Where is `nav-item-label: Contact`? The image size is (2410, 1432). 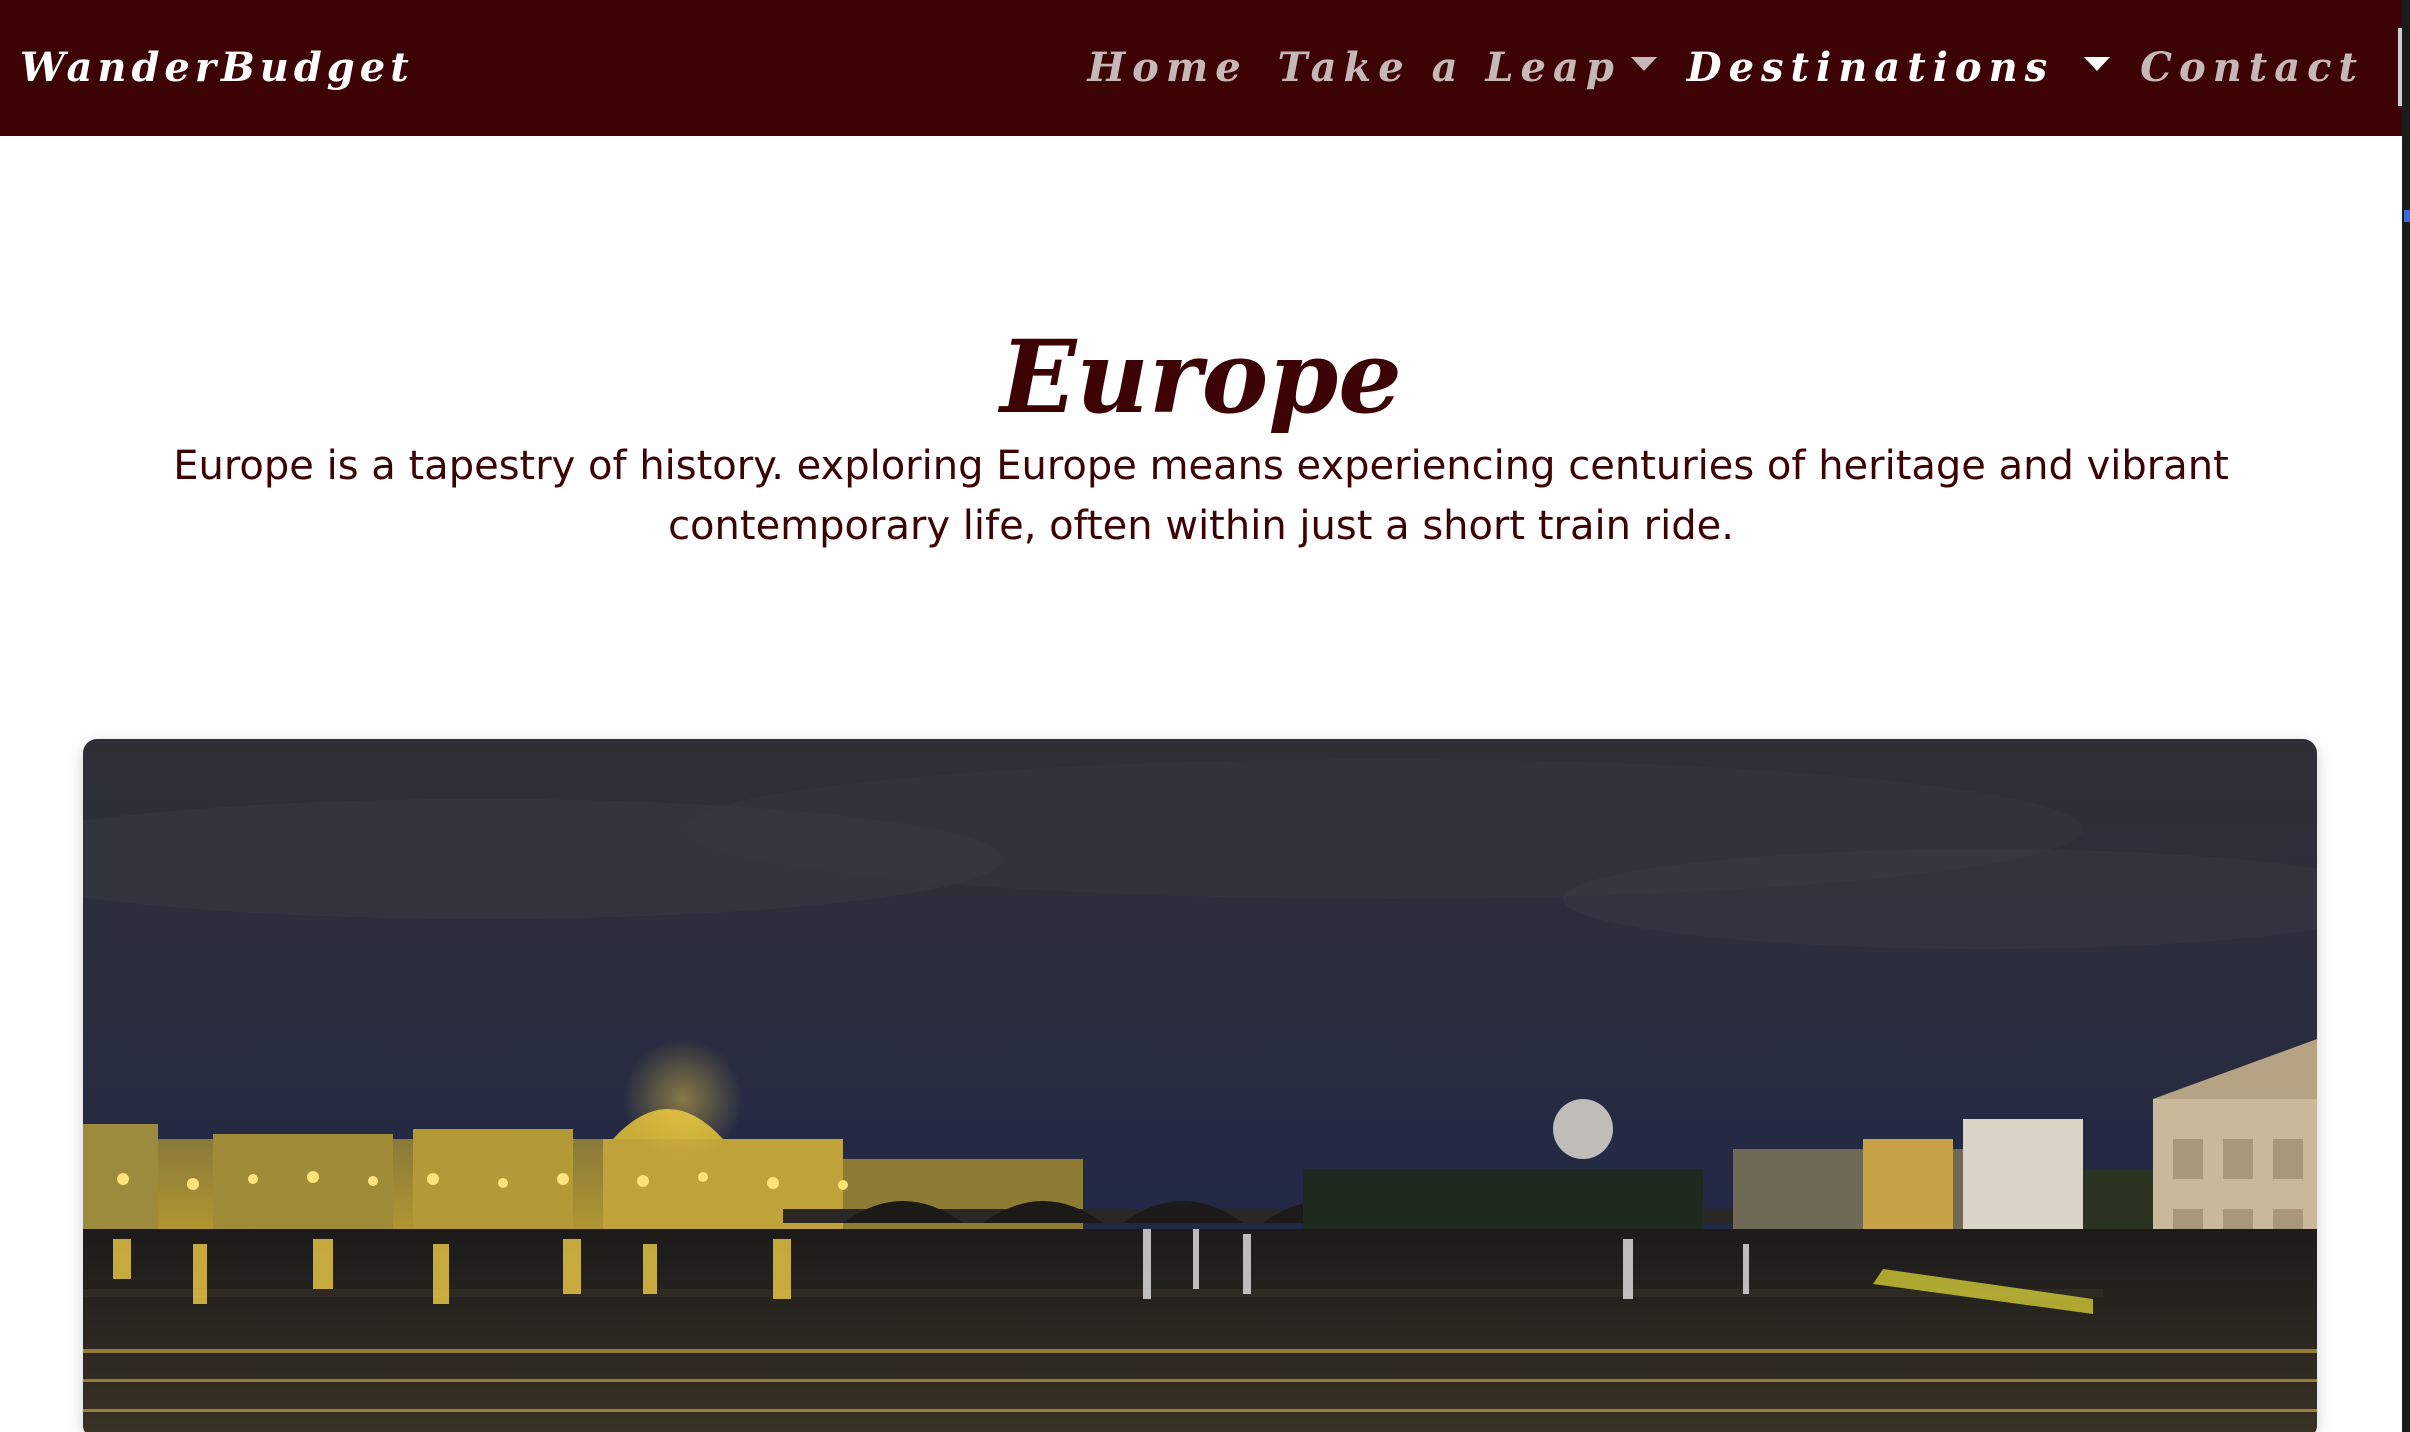 nav-item-label: Contact is located at coordinates (2252, 67).